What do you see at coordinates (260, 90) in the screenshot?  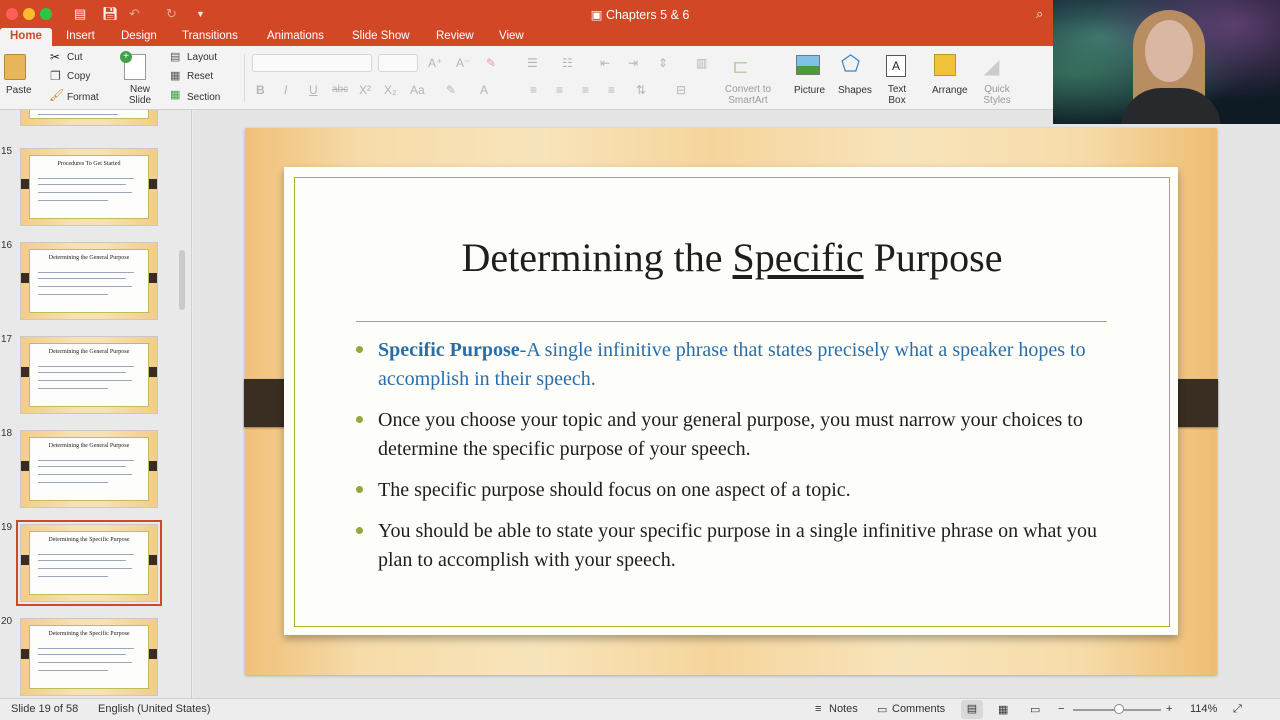 I see `bold-icon: B` at bounding box center [260, 90].